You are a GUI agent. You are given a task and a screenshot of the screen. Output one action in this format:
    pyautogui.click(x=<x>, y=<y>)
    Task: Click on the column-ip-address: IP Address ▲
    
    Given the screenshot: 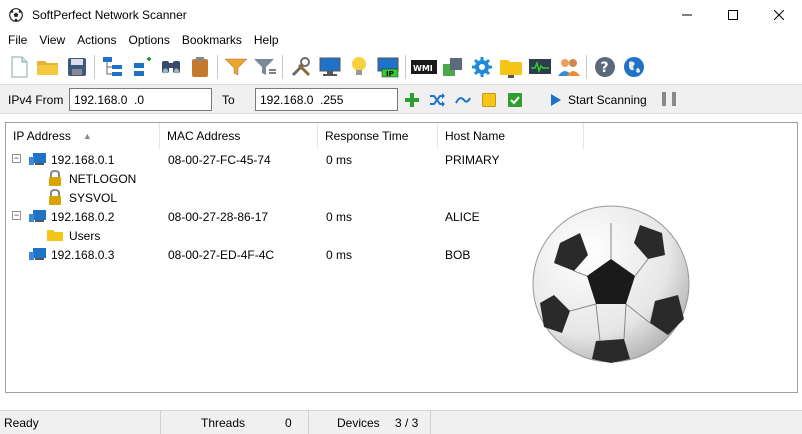 What is the action you would take?
    pyautogui.click(x=83, y=136)
    